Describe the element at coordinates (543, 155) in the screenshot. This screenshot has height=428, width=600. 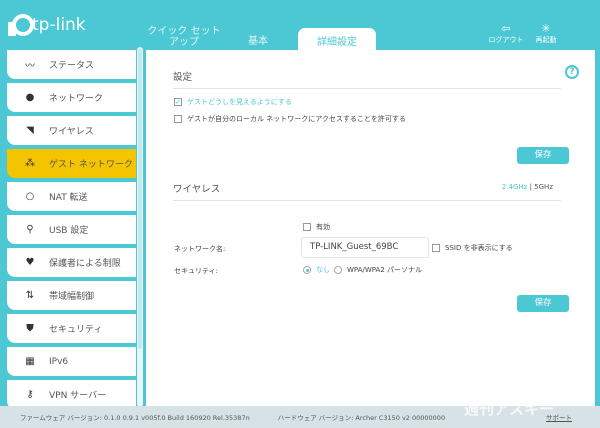
I see `settings-save-button: 保存` at that location.